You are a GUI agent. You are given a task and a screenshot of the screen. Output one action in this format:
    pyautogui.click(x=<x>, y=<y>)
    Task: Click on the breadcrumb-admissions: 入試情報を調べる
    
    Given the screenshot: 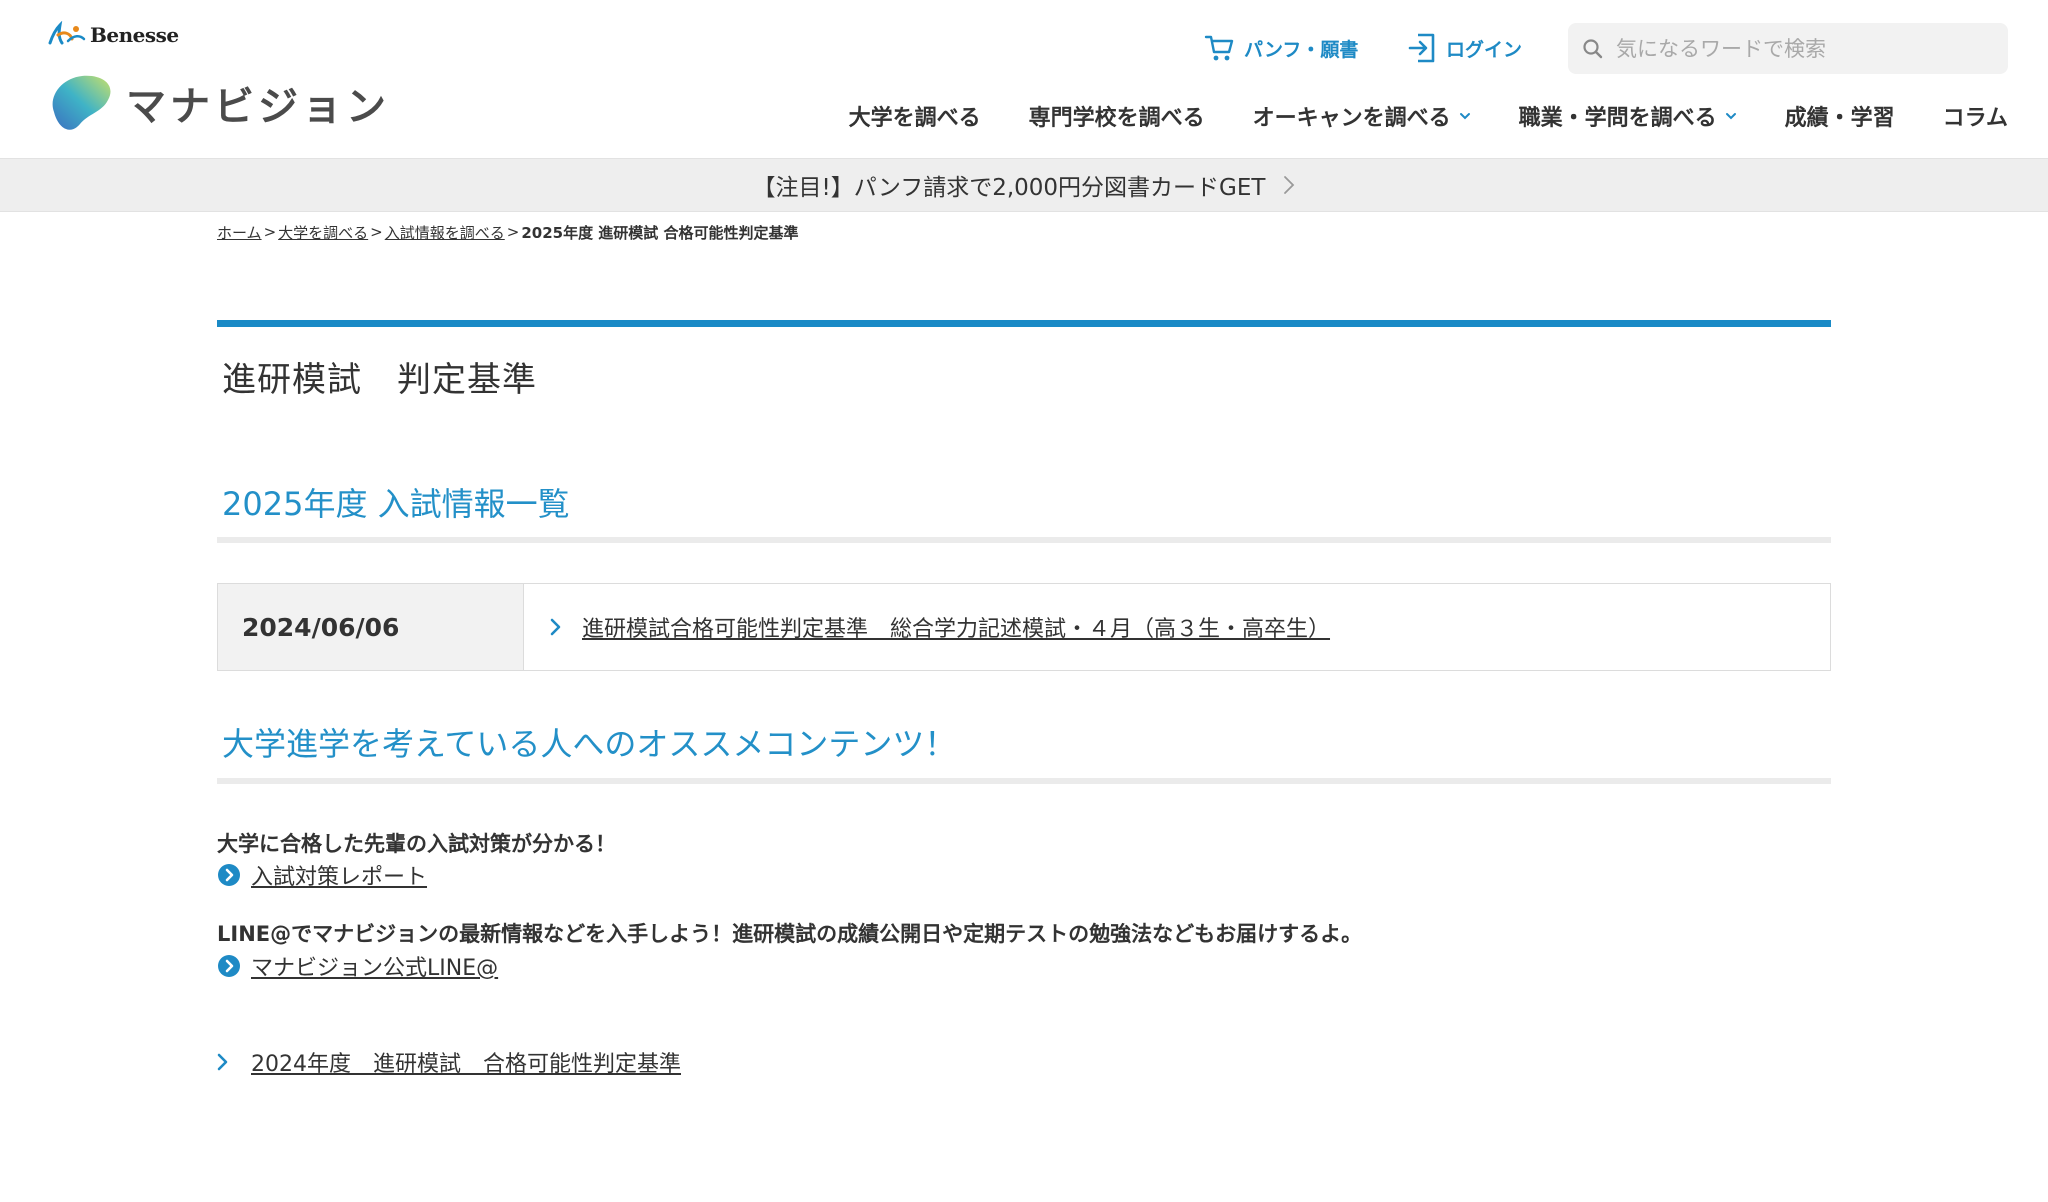 What is the action you would take?
    pyautogui.click(x=445, y=232)
    